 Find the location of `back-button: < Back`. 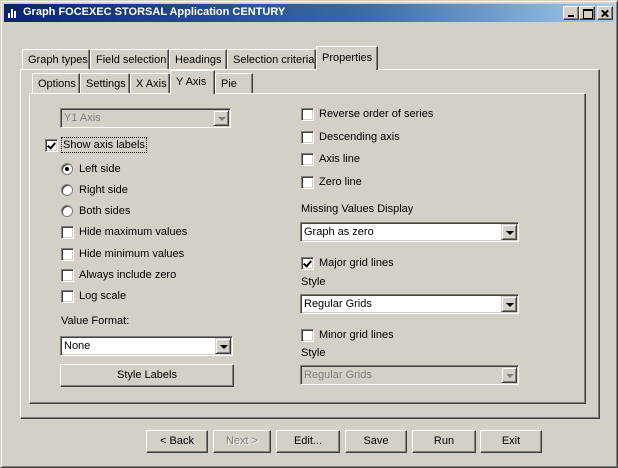

back-button: < Back is located at coordinates (177, 441).